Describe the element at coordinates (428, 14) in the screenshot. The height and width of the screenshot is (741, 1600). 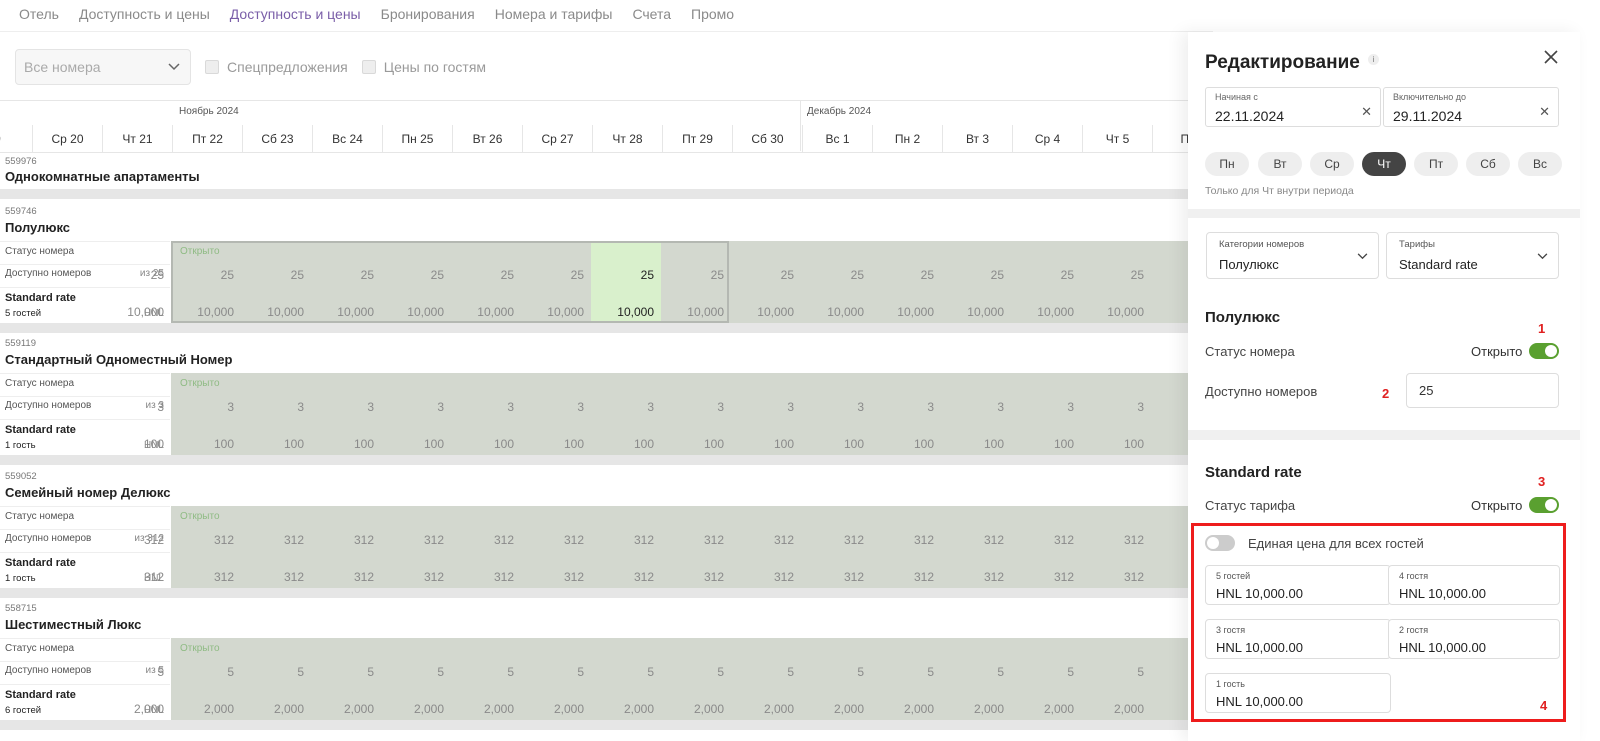
I see `nav-bookings: Бронирования` at that location.